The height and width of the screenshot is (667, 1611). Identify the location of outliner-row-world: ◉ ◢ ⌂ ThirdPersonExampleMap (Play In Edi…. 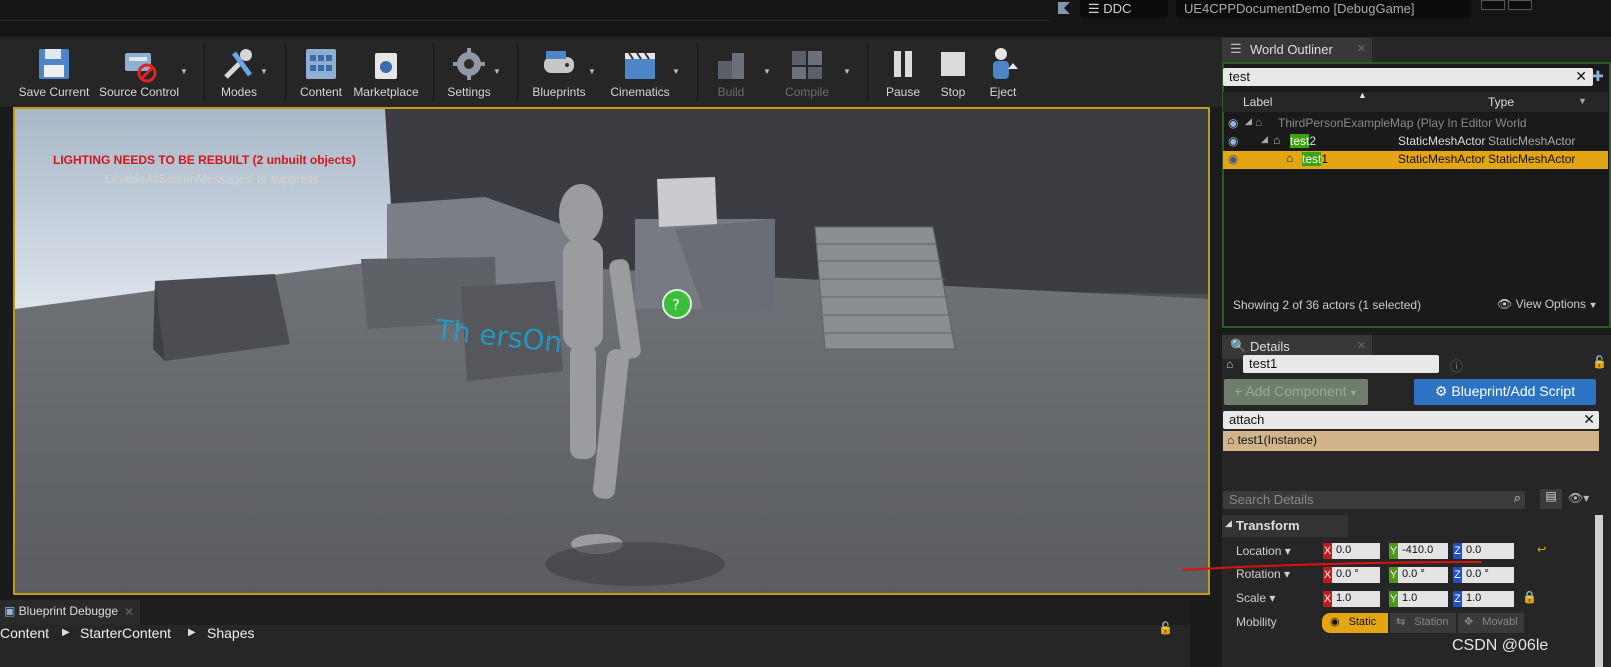
(1415, 124).